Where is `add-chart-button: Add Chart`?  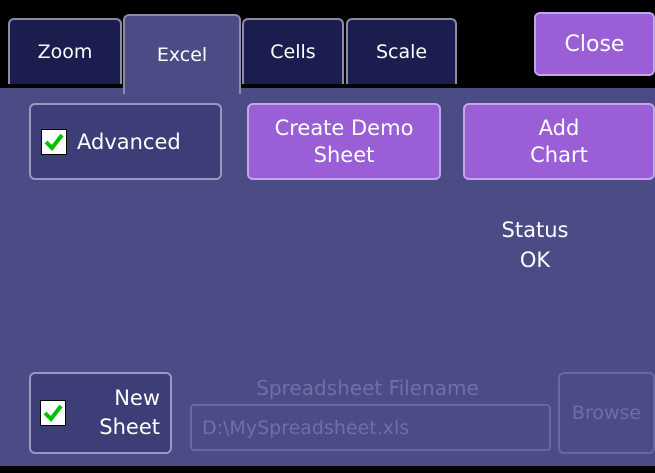 add-chart-button: Add Chart is located at coordinates (559, 141).